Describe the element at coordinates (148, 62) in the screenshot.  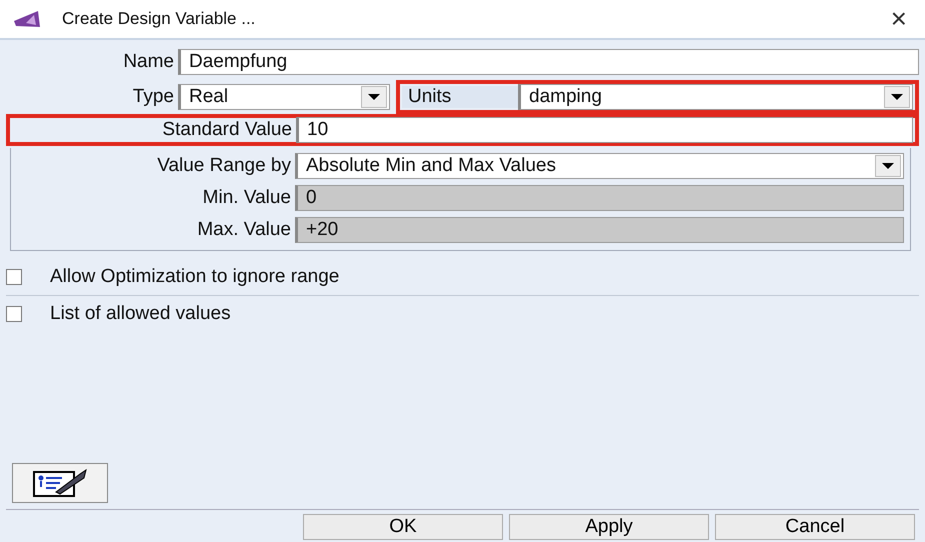
I see `field-label: Name` at that location.